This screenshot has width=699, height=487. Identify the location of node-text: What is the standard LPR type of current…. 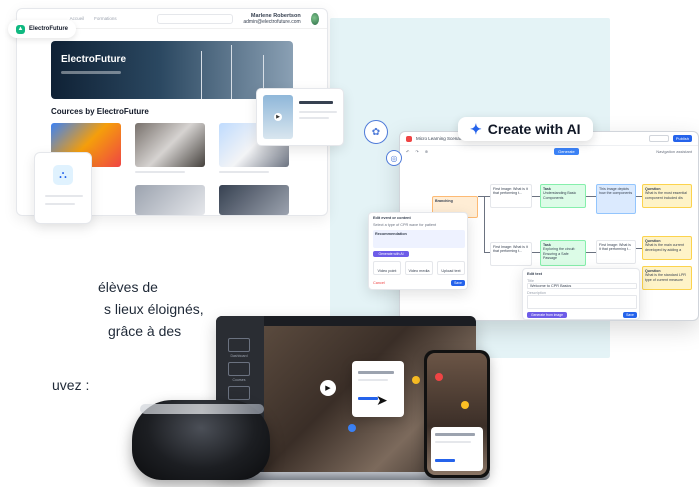
(665, 277).